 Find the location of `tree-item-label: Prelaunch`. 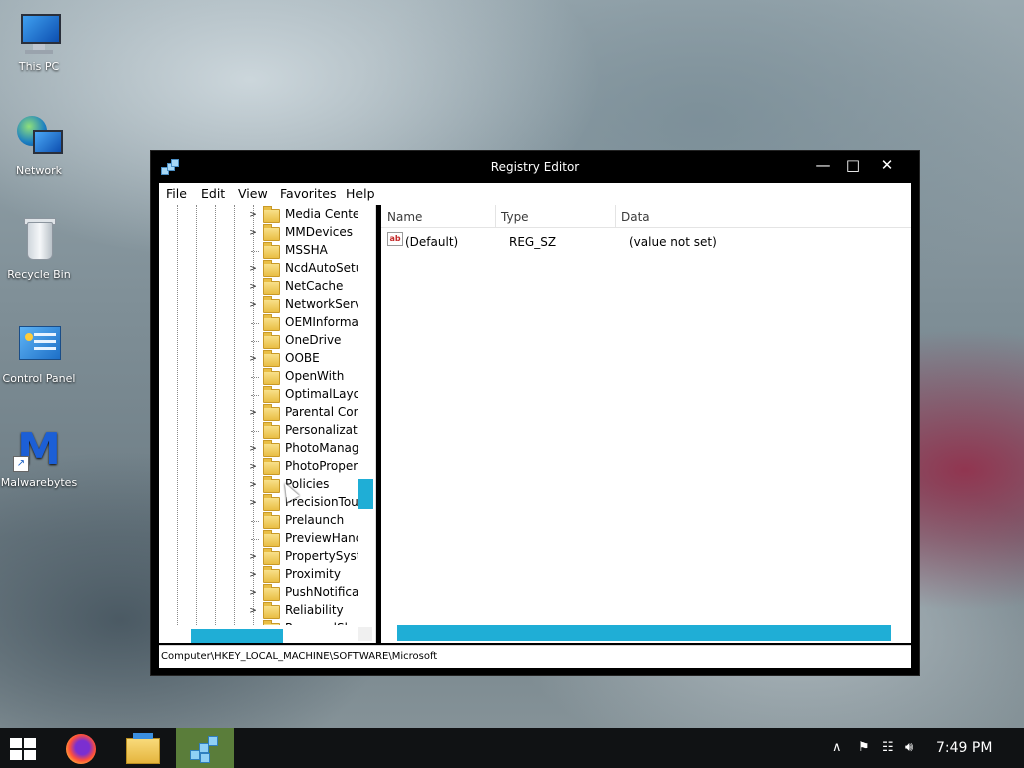

tree-item-label: Prelaunch is located at coordinates (315, 520).